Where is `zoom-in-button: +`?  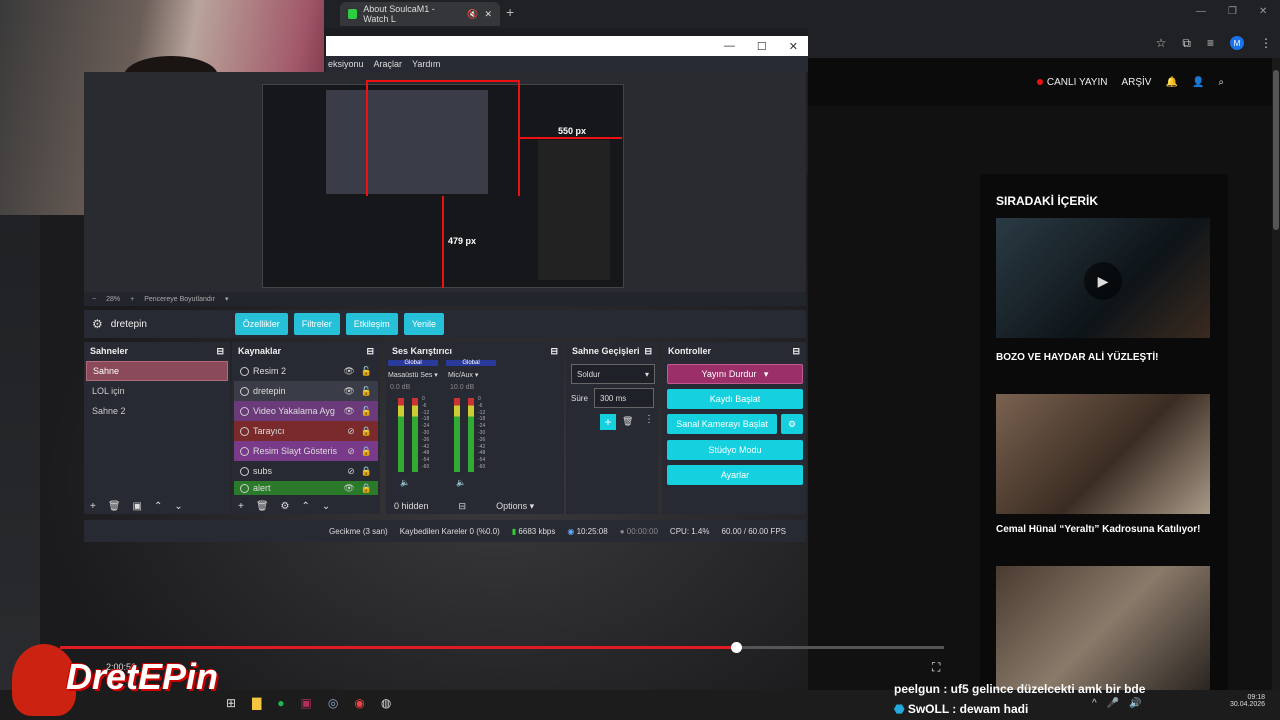
zoom-in-button: + is located at coordinates (132, 299).